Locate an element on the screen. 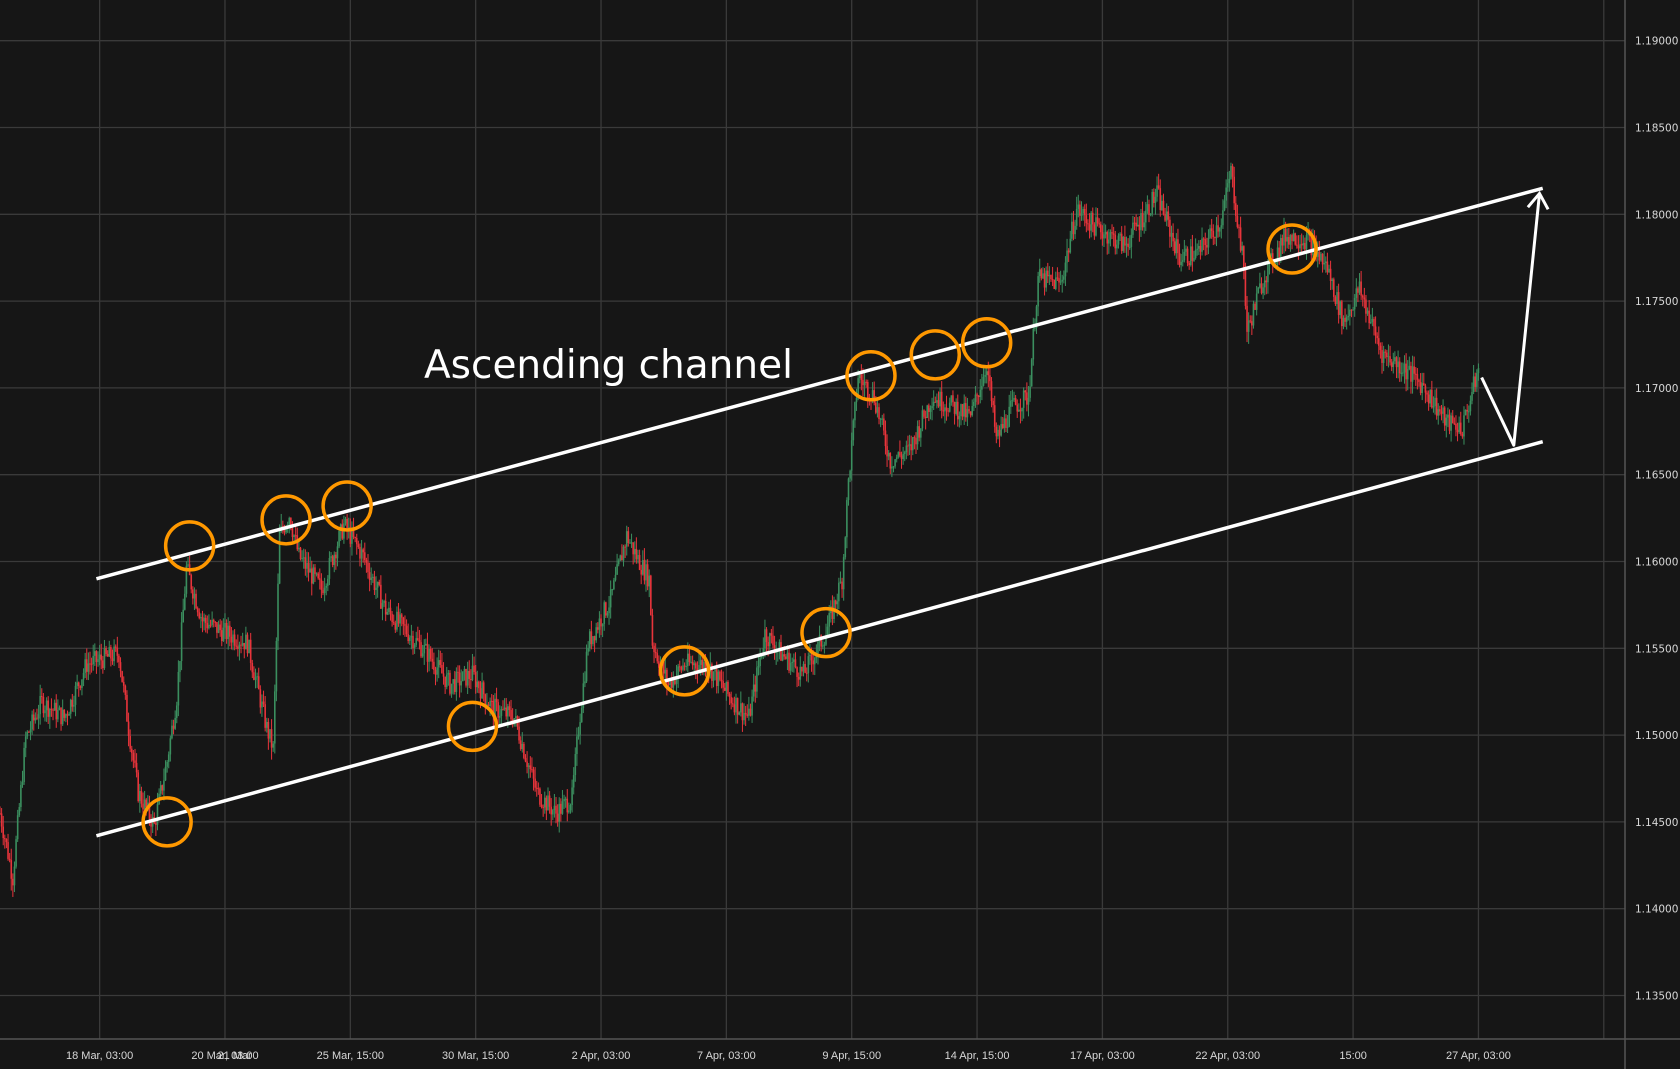  x-tick-label: 25 Mar, 15:00 is located at coordinates (350, 1056).